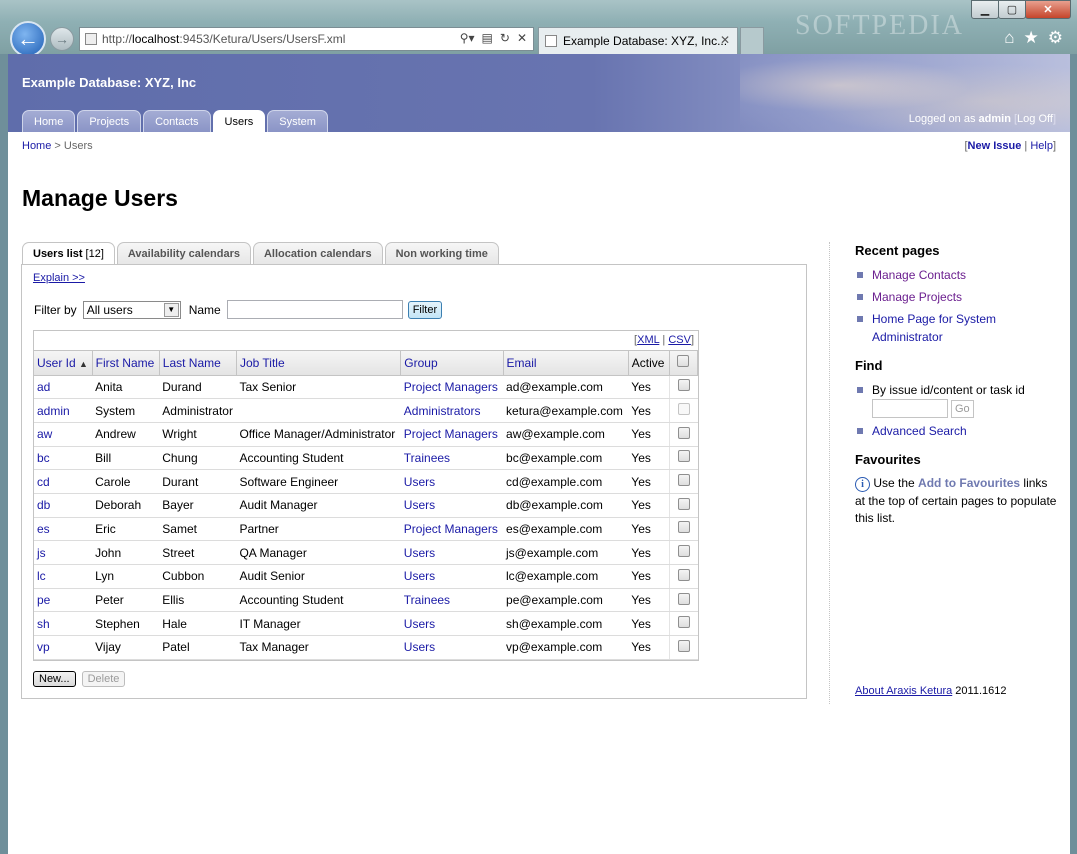  Describe the element at coordinates (314, 309) in the screenshot. I see `name-input` at that location.